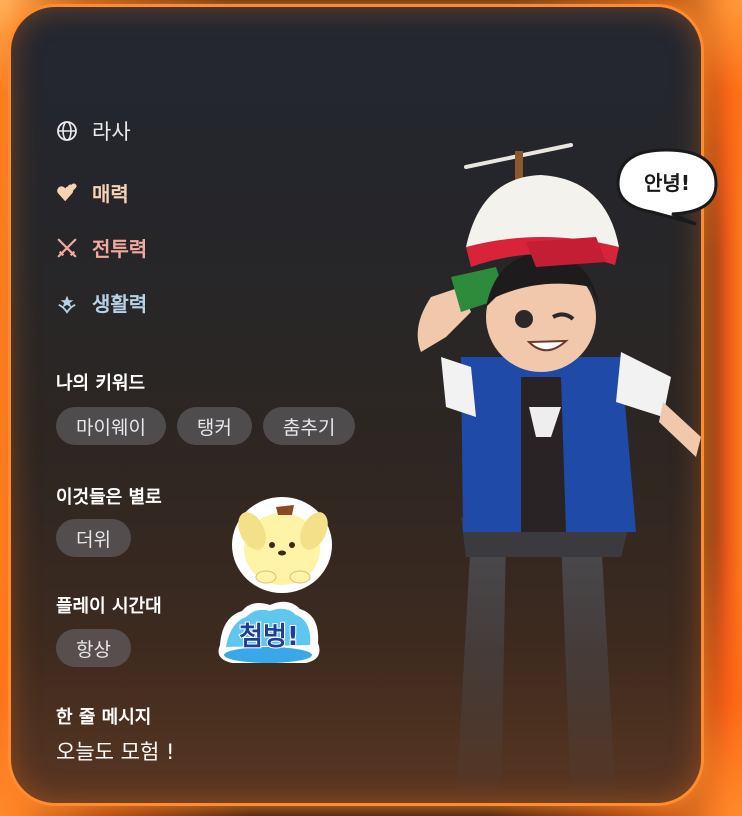 This screenshot has width=742, height=816. I want to click on globe-icon, so click(67, 131).